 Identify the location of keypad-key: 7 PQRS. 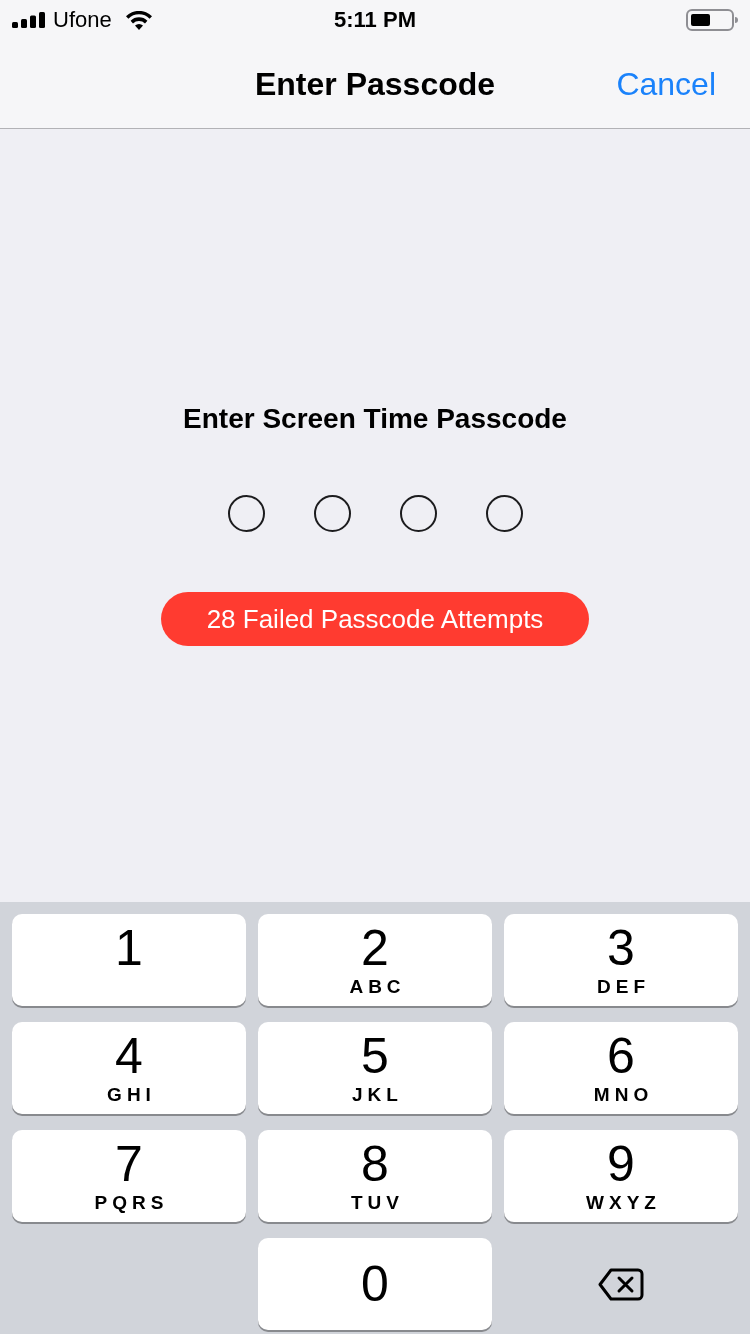
(129, 1176).